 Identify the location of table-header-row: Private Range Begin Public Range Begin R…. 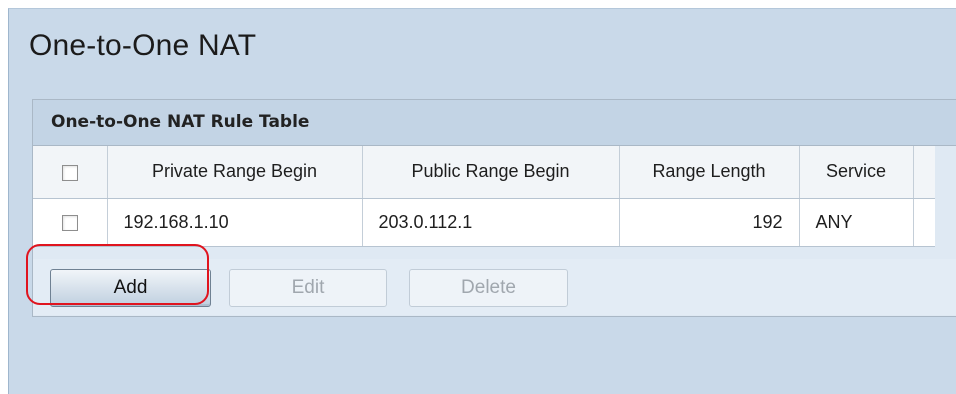
(484, 172).